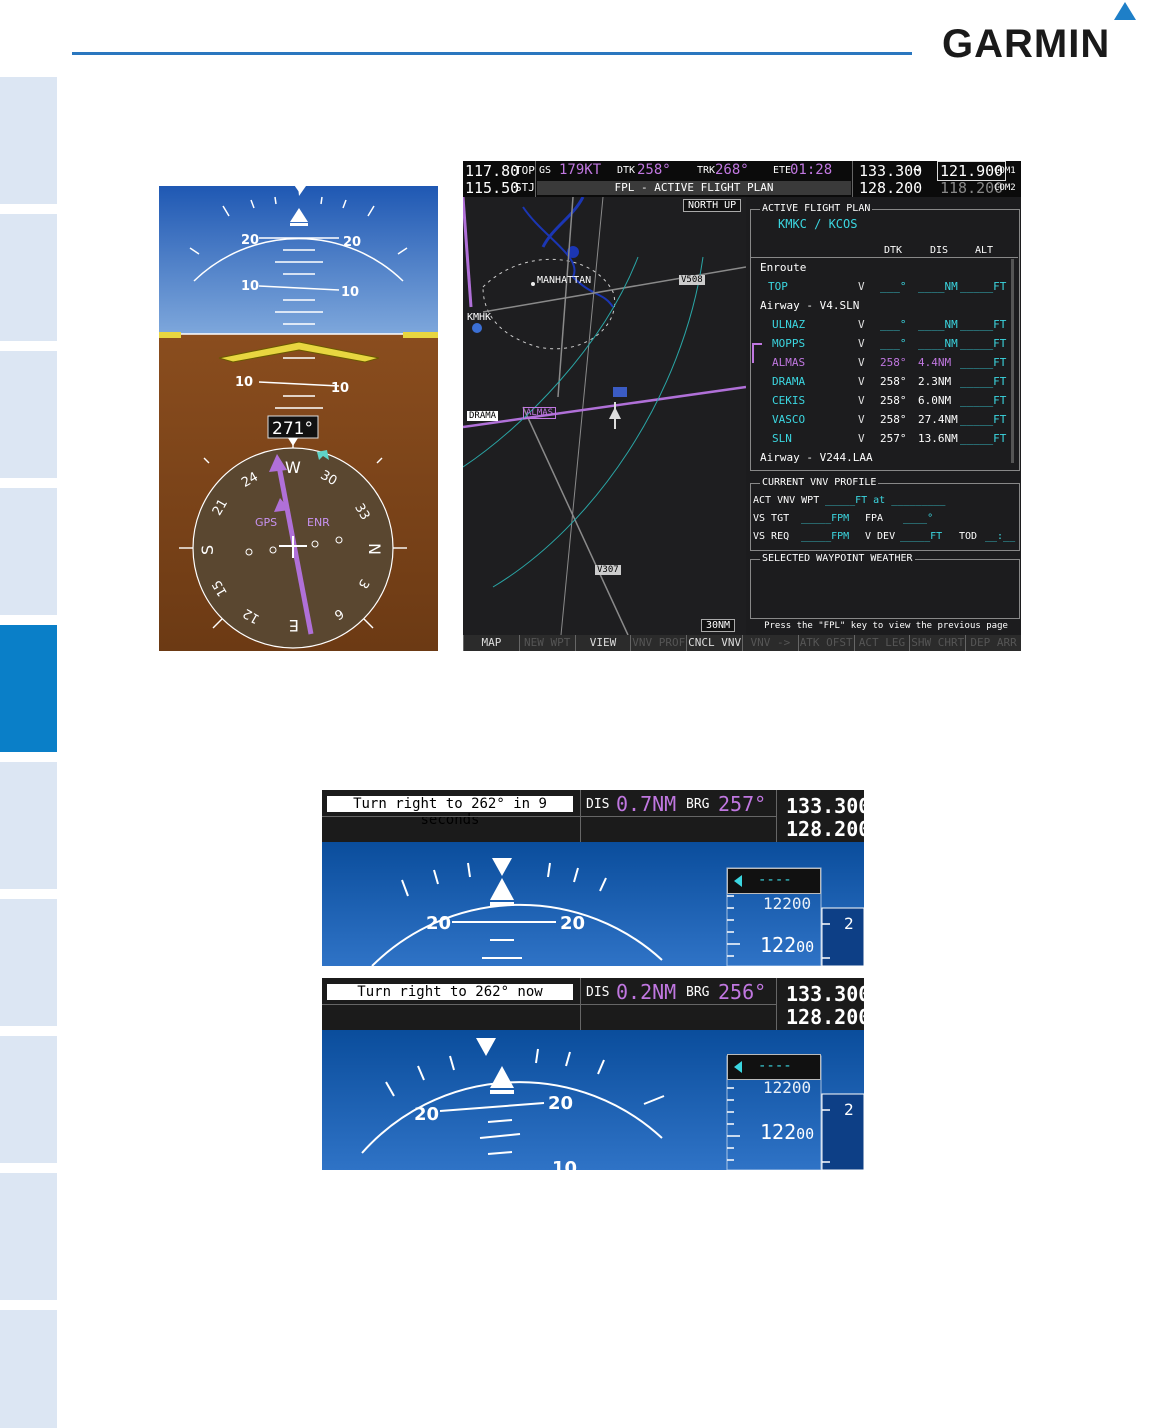 This screenshot has height=1428, width=1152. What do you see at coordinates (935, 362) in the screenshot?
I see `wpt-dis: 4.4NM` at bounding box center [935, 362].